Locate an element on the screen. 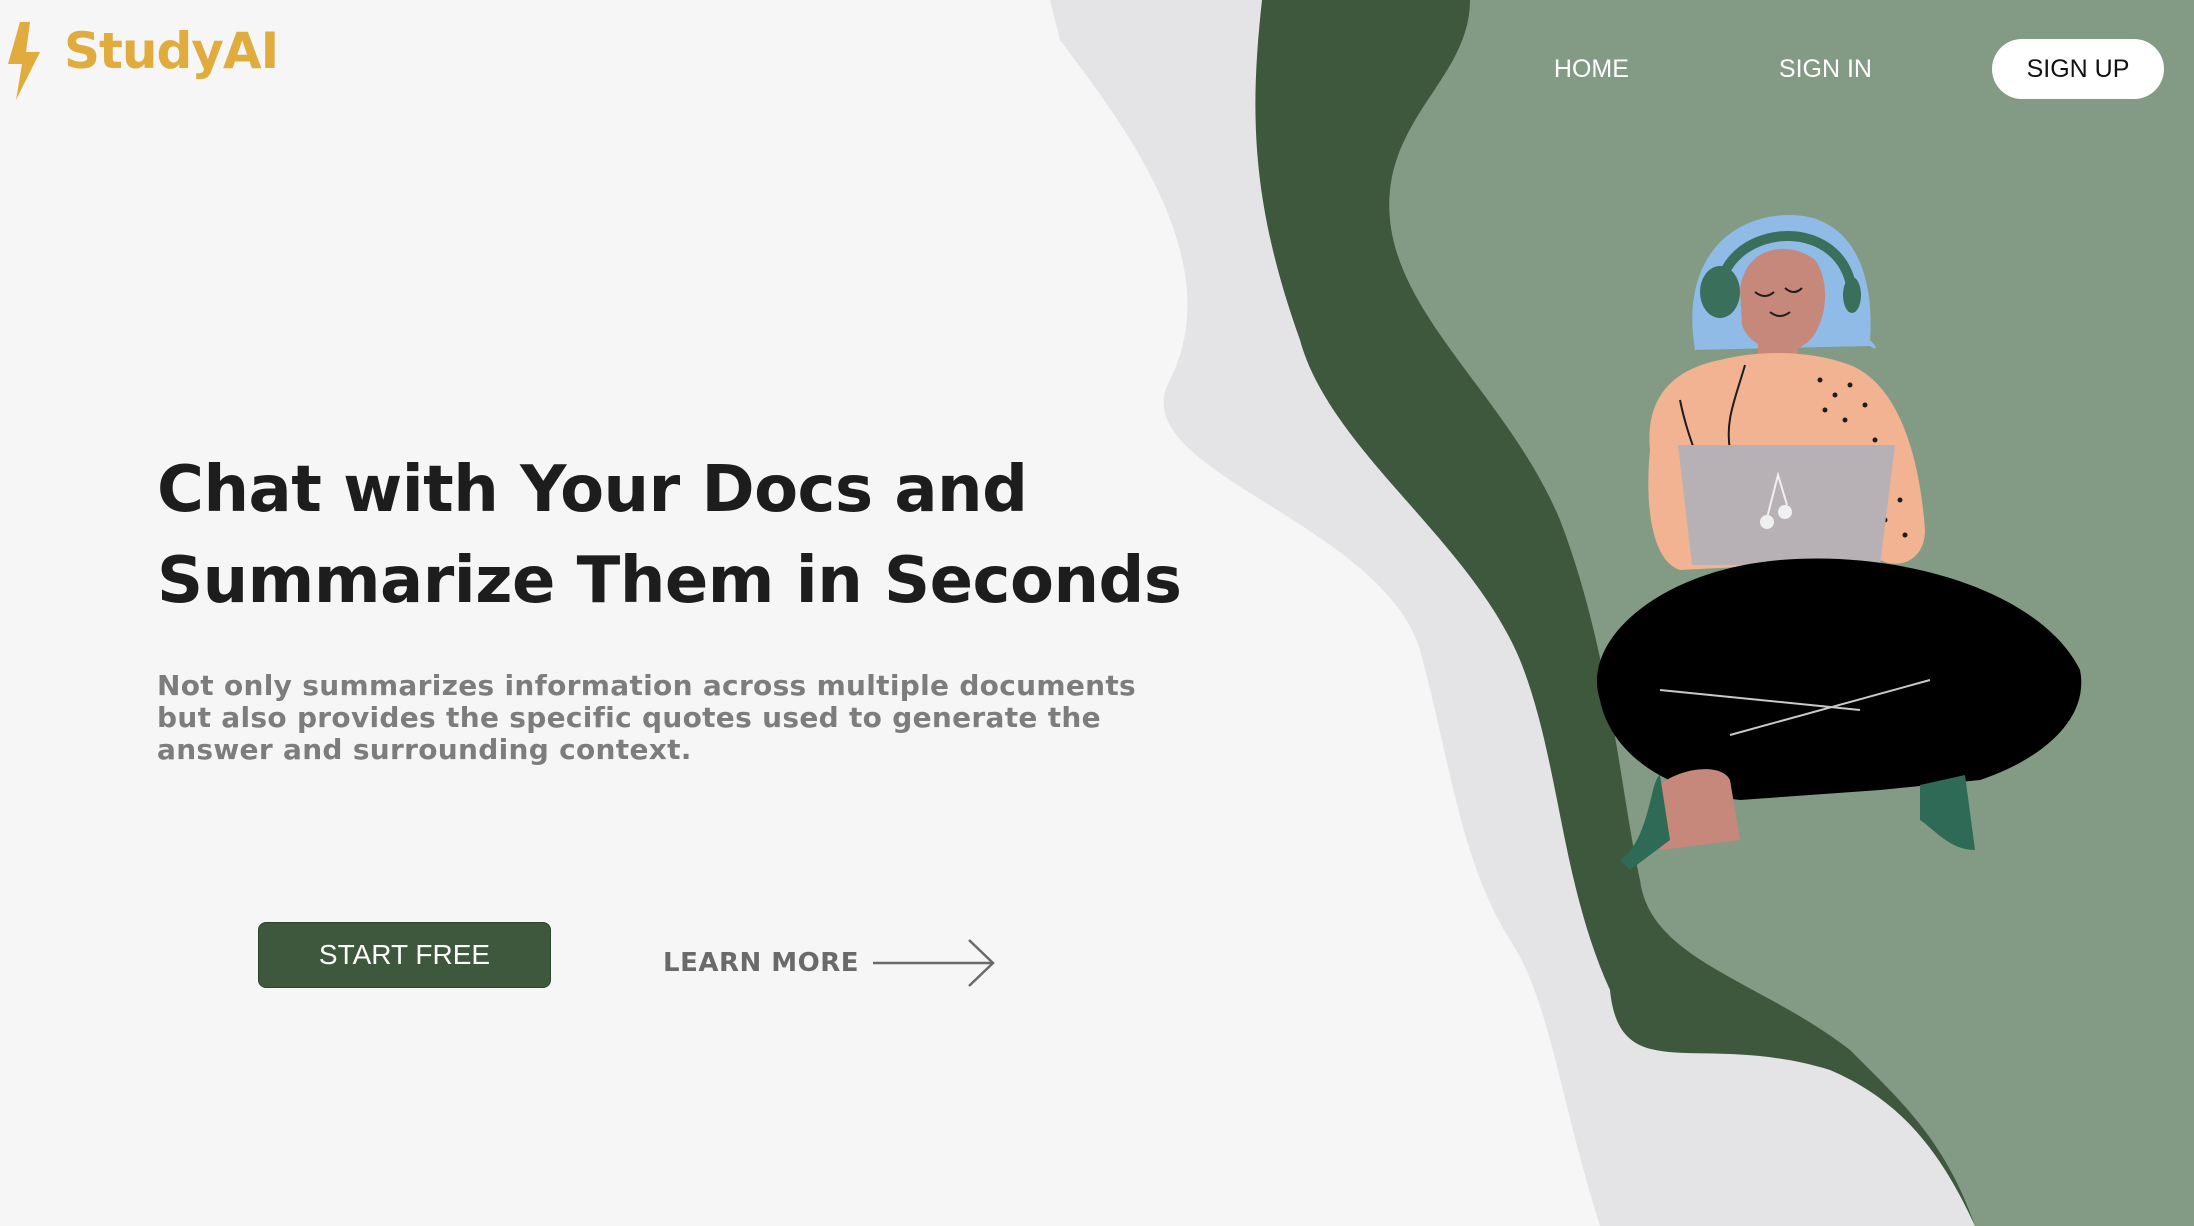 Image resolution: width=2194 pixels, height=1226 pixels. nav-home-link: HOME is located at coordinates (1591, 69).